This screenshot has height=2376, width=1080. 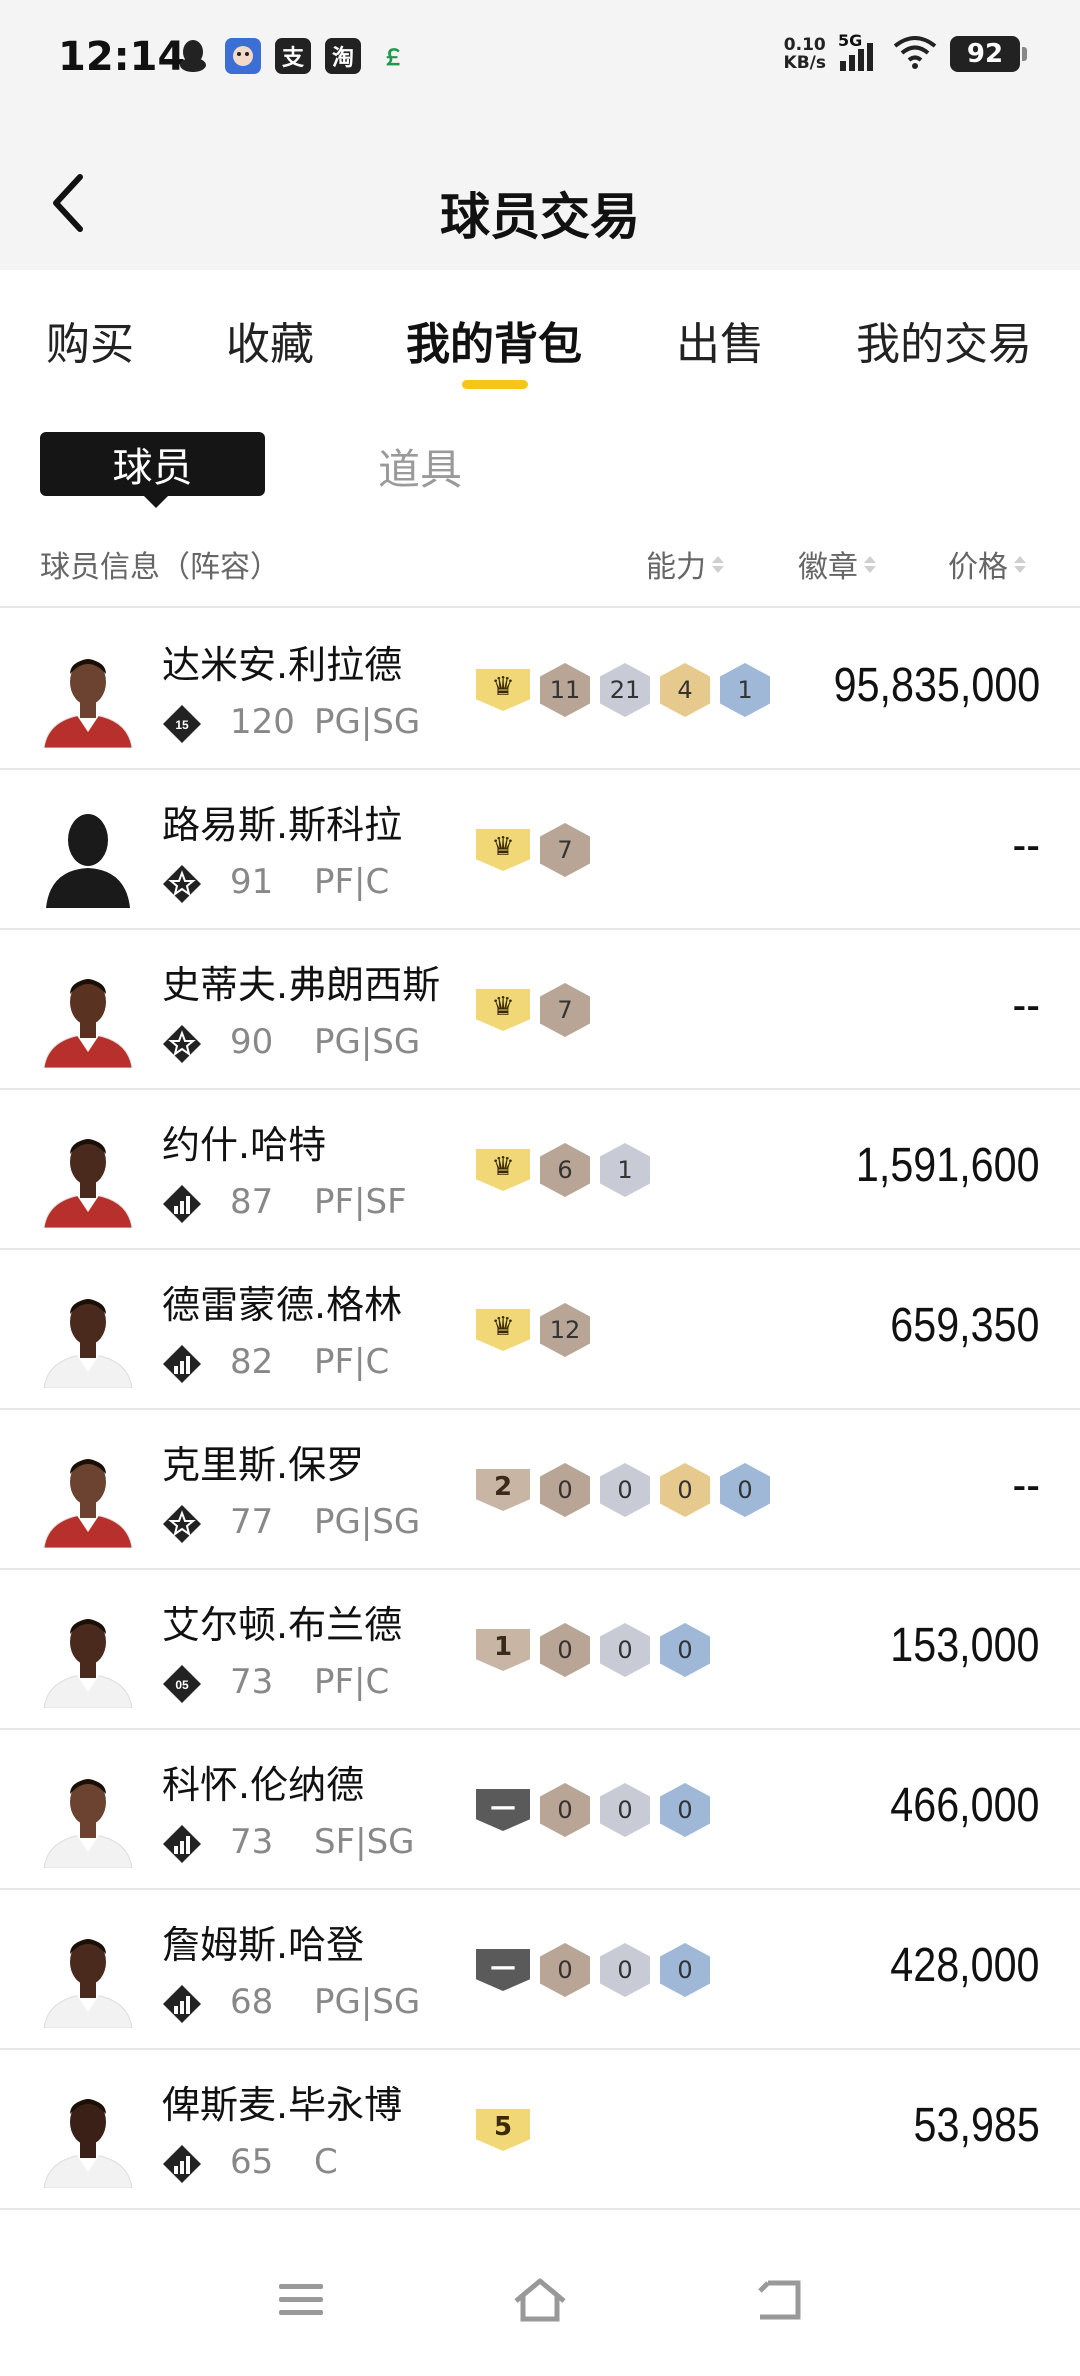 What do you see at coordinates (685, 690) in the screenshot?
I see `badge-count-gold: 4` at bounding box center [685, 690].